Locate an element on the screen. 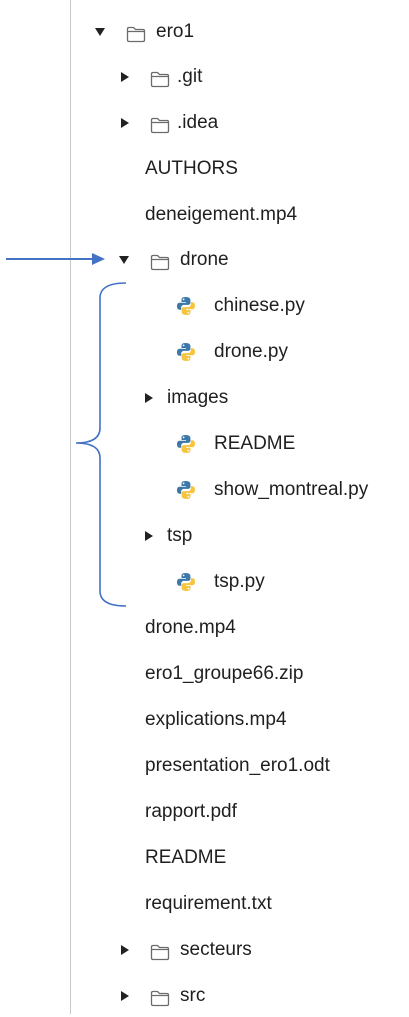 This screenshot has height=1017, width=409. tree-row-label: ero1 is located at coordinates (175, 31).